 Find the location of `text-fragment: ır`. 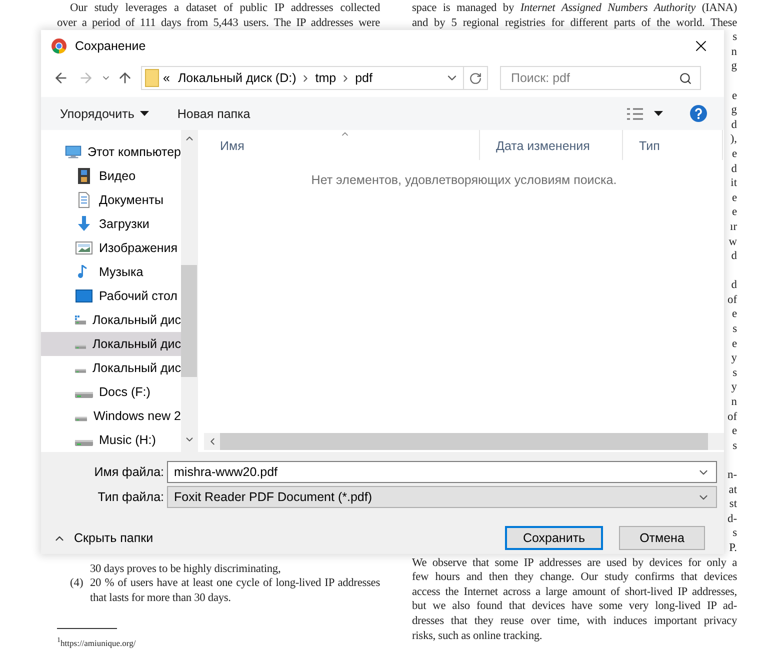

text-fragment: ır is located at coordinates (733, 227).